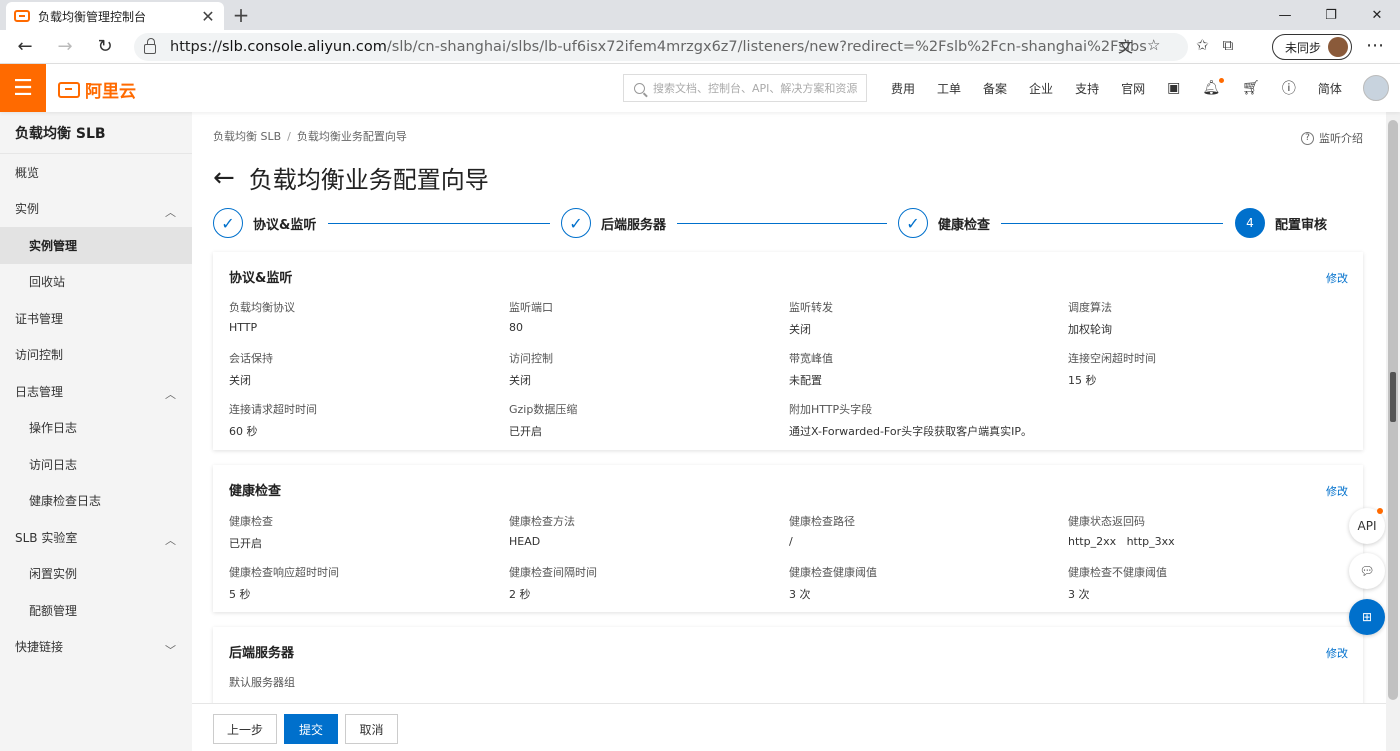  Describe the element at coordinates (39, 318) in the screenshot. I see `sidebar-item-label: 证书管理` at that location.